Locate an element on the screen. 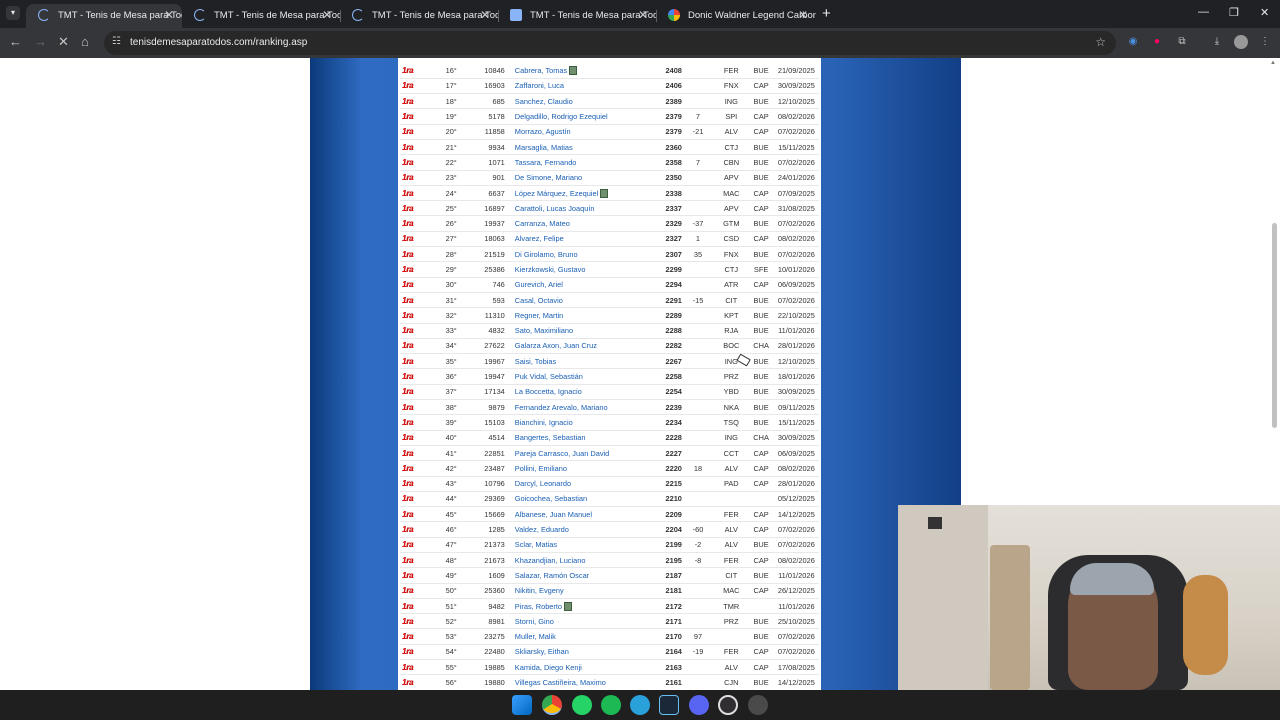 Image resolution: width=1280 pixels, height=720 pixels. player-name-link: La Boccetta, Ignacio is located at coordinates (548, 391).